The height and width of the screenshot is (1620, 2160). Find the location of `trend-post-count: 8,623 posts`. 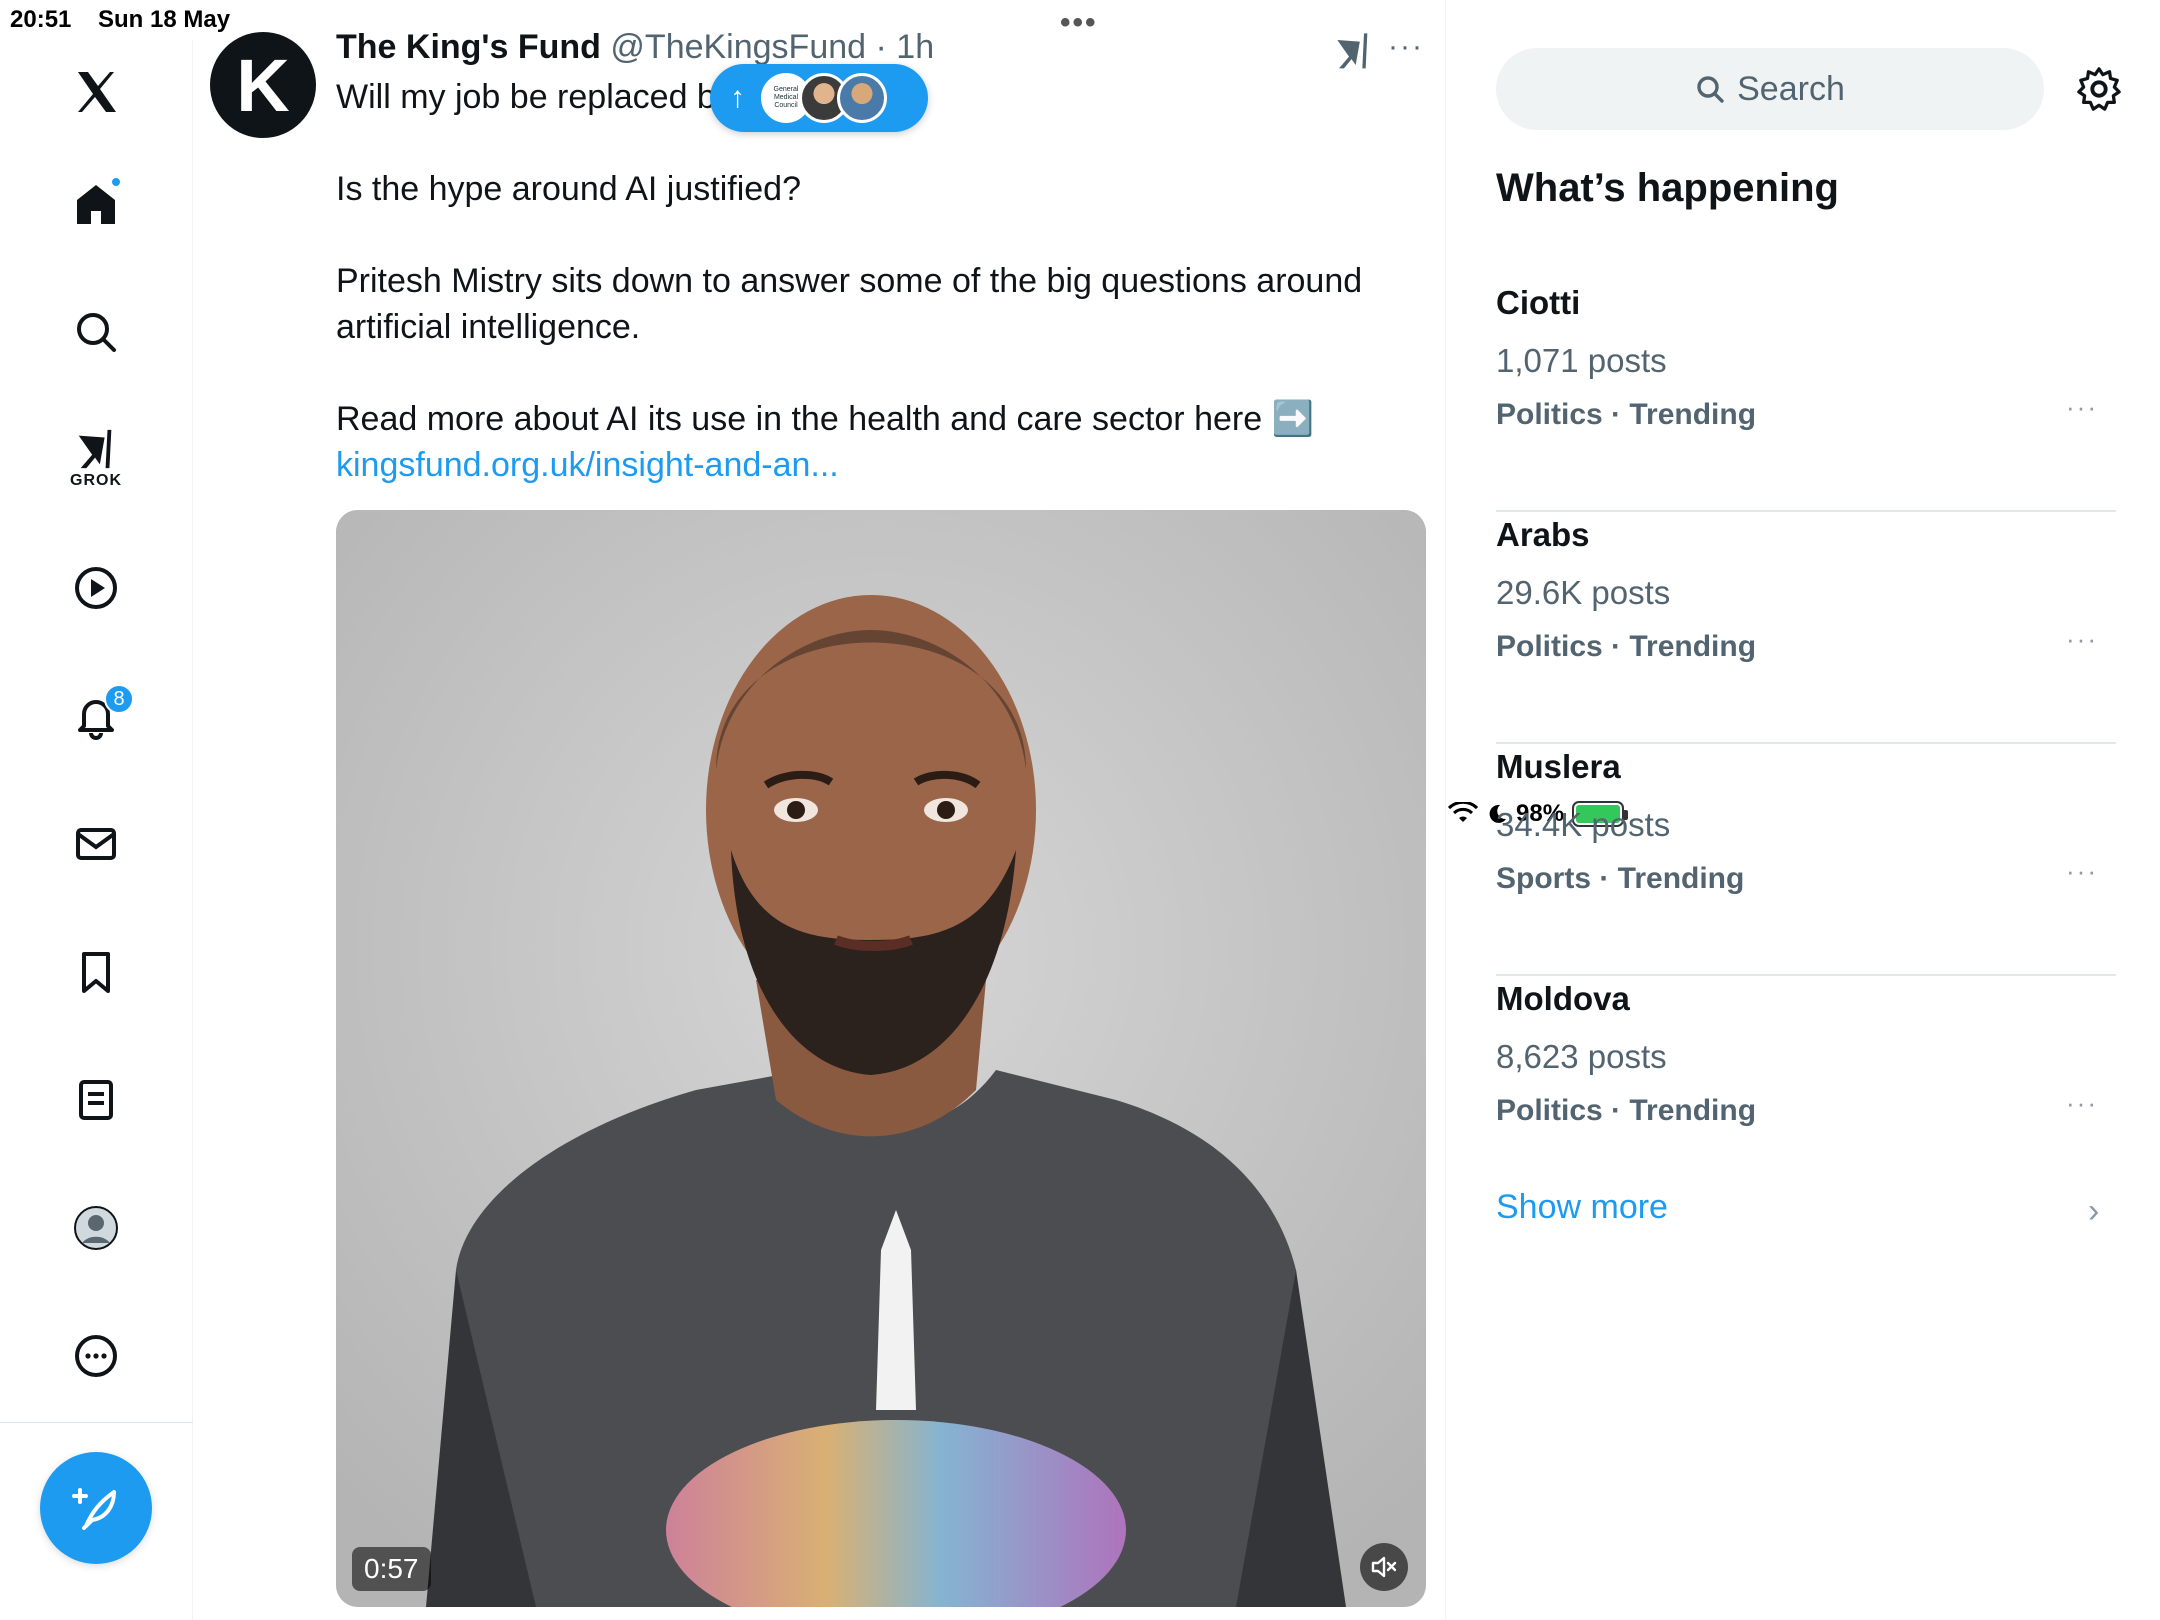

trend-post-count: 8,623 posts is located at coordinates (1581, 1056).